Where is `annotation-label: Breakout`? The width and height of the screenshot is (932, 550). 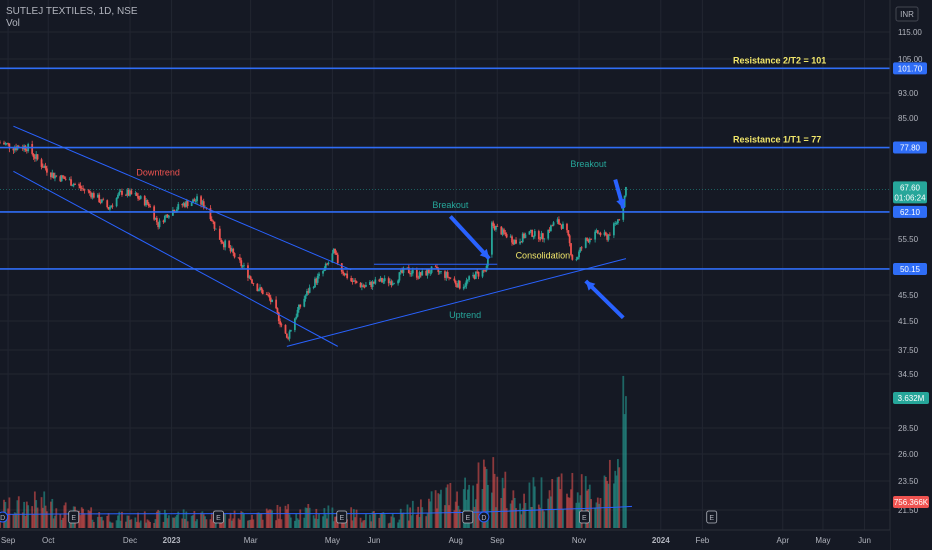
annotation-label: Breakout is located at coordinates (588, 164).